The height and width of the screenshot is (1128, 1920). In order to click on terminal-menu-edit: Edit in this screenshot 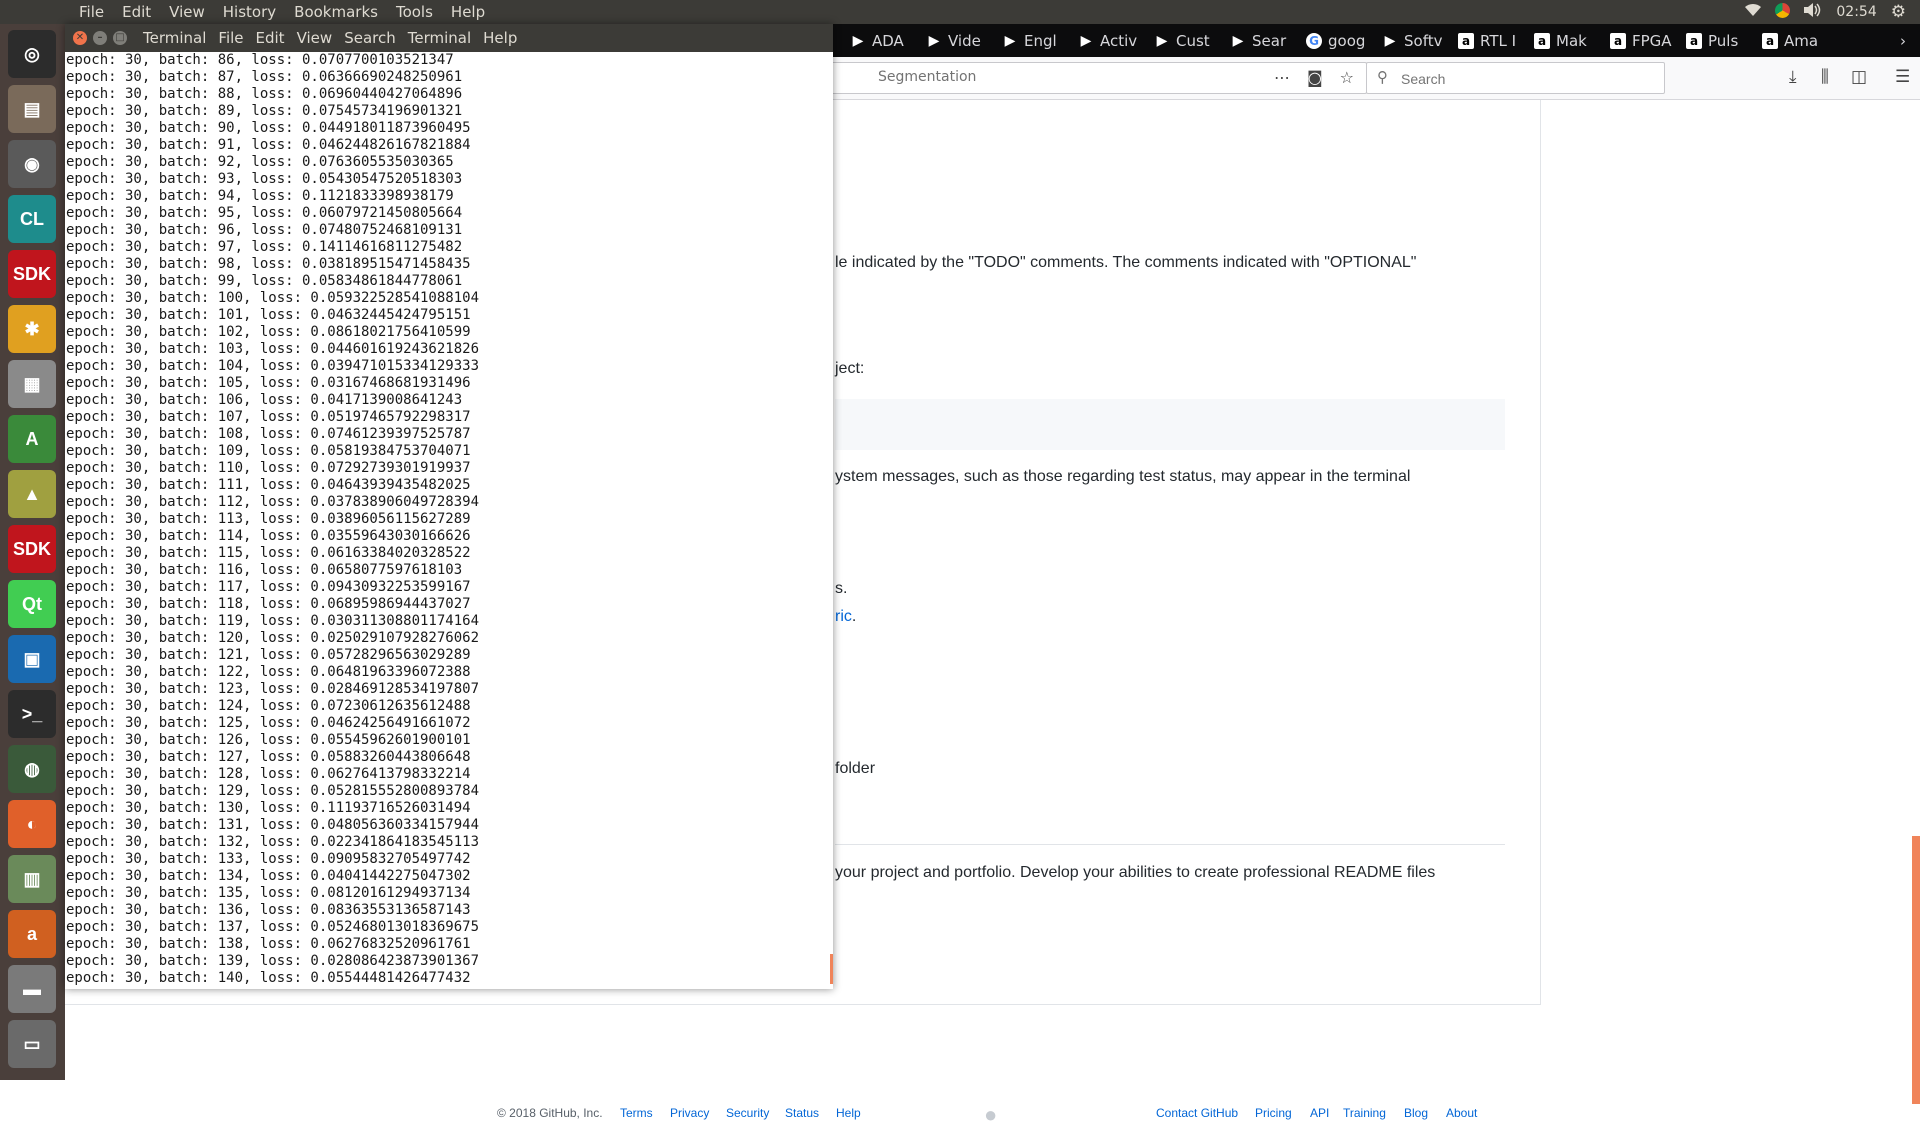, I will do `click(270, 38)`.